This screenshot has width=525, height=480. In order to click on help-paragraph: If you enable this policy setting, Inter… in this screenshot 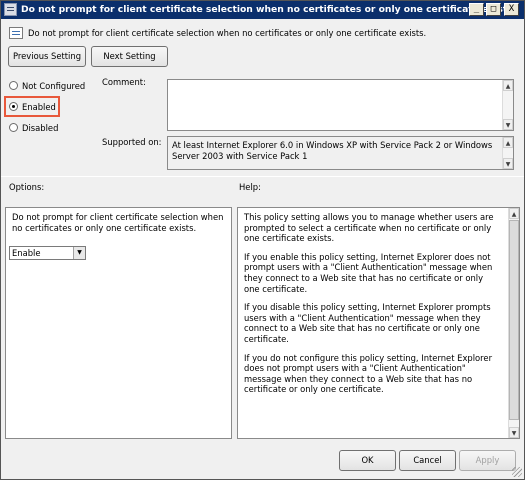, I will do `click(368, 272)`.